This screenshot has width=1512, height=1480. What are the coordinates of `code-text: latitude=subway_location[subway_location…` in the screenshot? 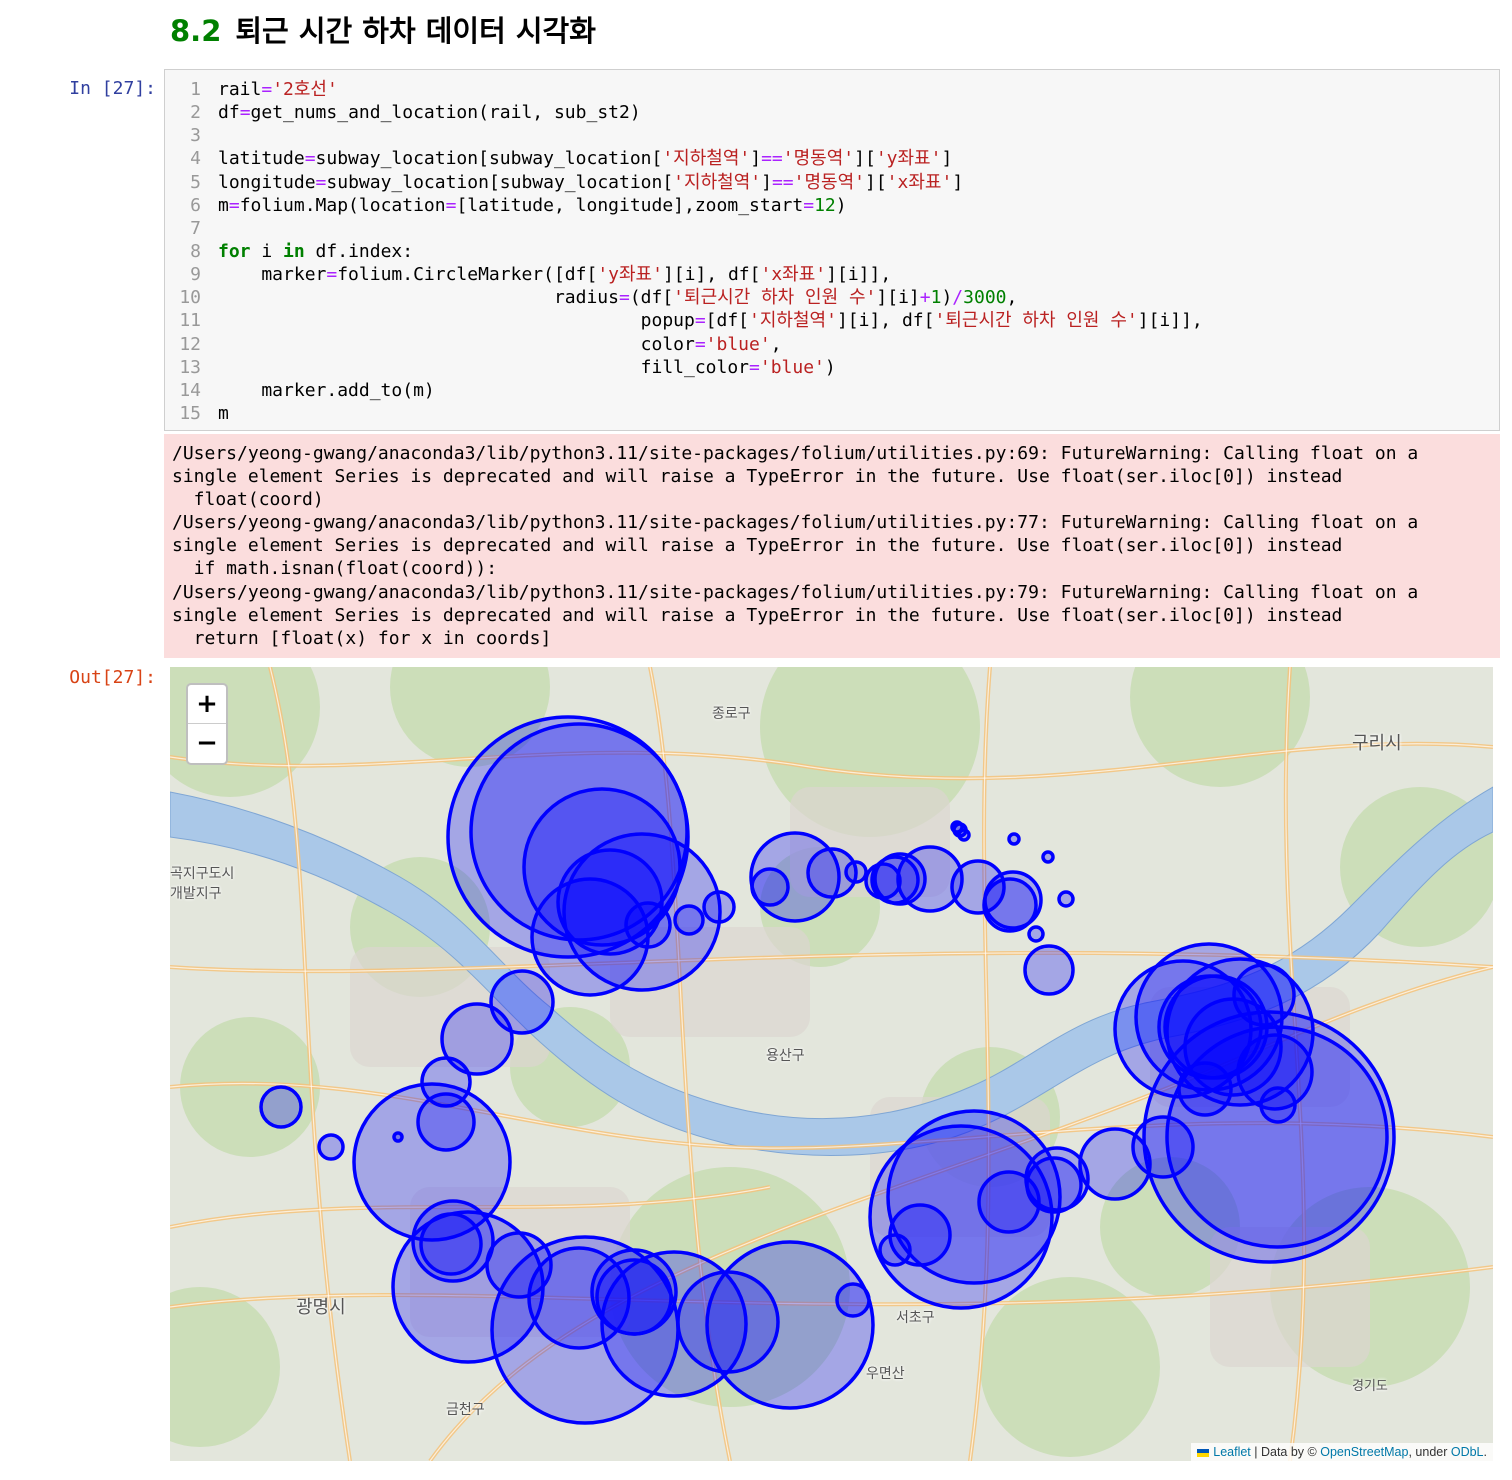 It's located at (585, 159).